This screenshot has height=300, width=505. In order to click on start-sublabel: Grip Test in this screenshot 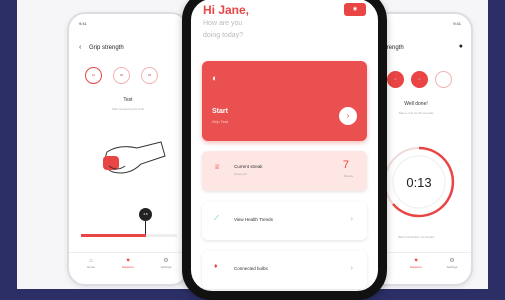, I will do `click(220, 121)`.